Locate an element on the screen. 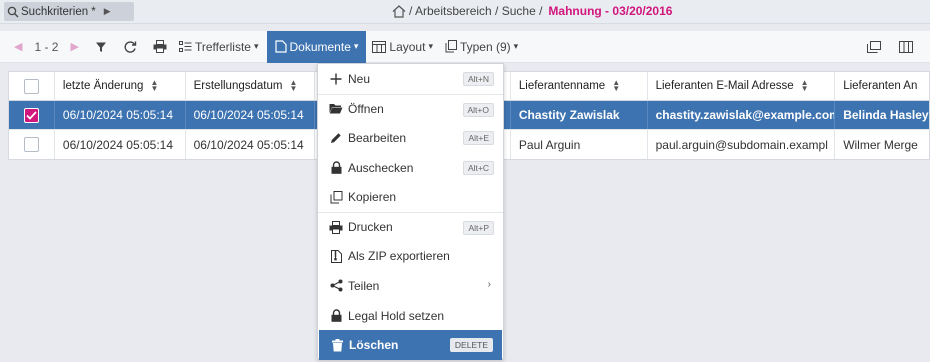 This screenshot has height=362, width=930. columns-icon is located at coordinates (906, 47).